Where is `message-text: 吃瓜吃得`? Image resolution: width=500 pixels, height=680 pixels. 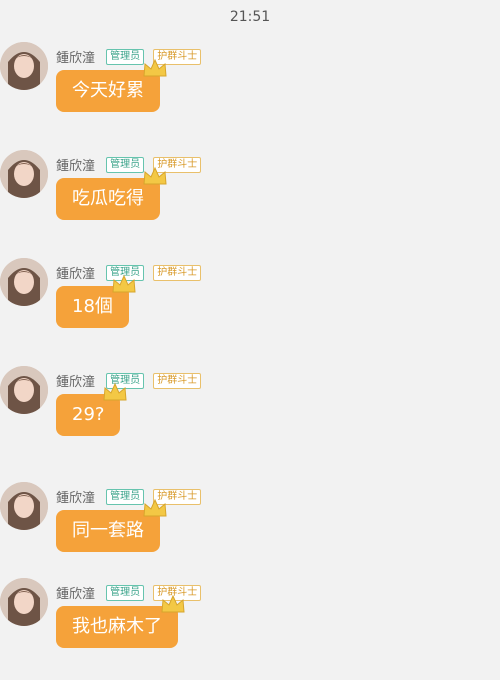 message-text: 吃瓜吃得 is located at coordinates (108, 198).